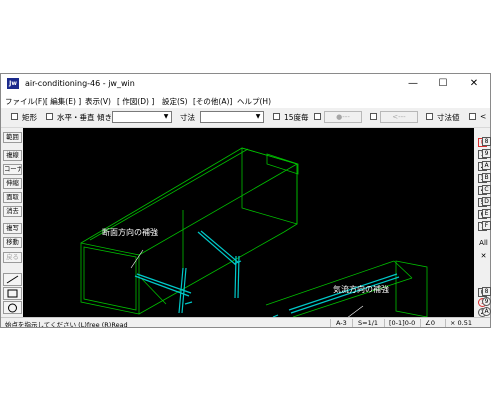 The height and width of the screenshot is (400, 500). I want to click on circle-icon, so click(12, 308).